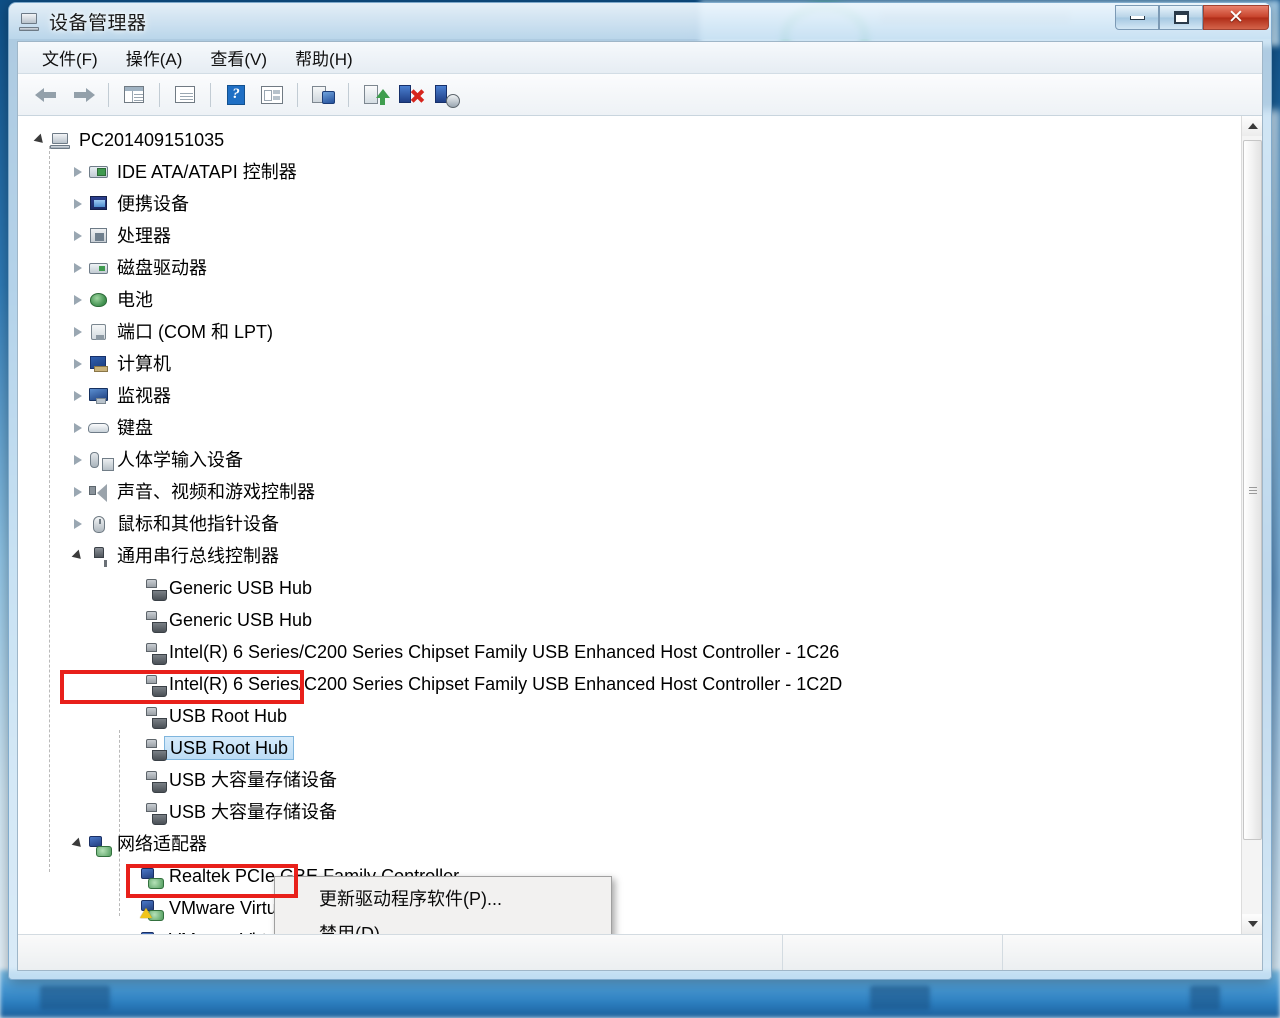 The height and width of the screenshot is (1018, 1280). Describe the element at coordinates (162, 844) in the screenshot. I see `tree-item-label: 网络适配器` at that location.